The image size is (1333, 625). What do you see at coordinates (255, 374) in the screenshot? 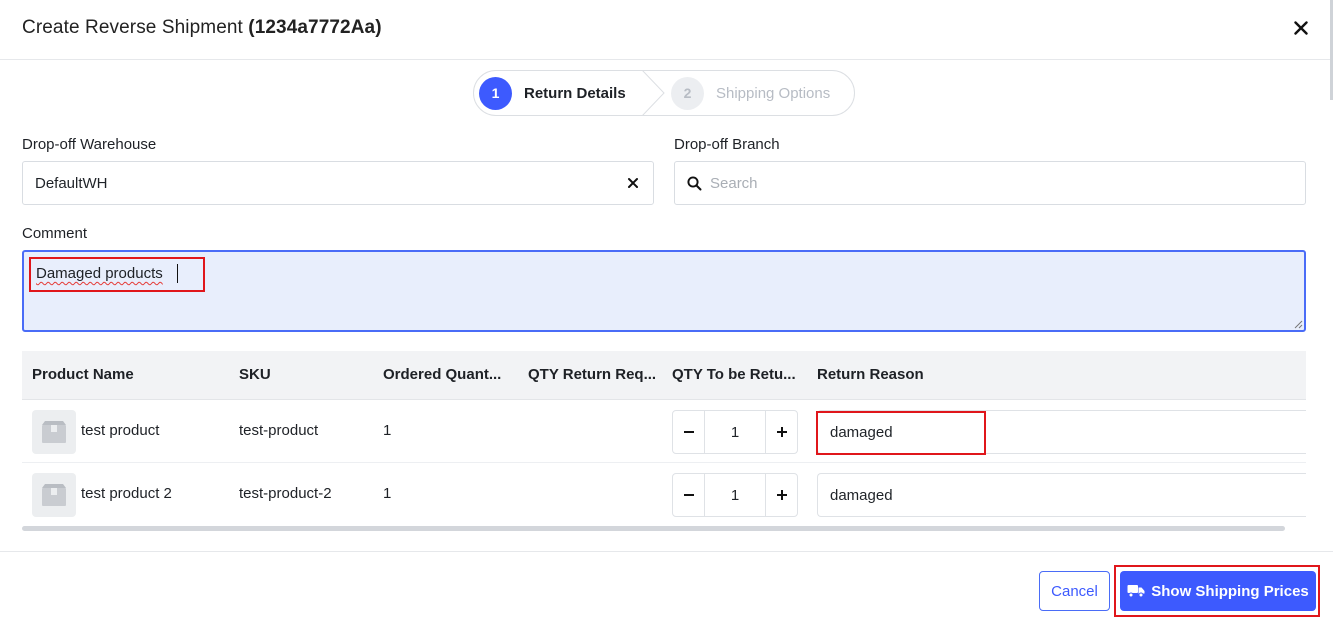
I see `column-sku: SKU` at bounding box center [255, 374].